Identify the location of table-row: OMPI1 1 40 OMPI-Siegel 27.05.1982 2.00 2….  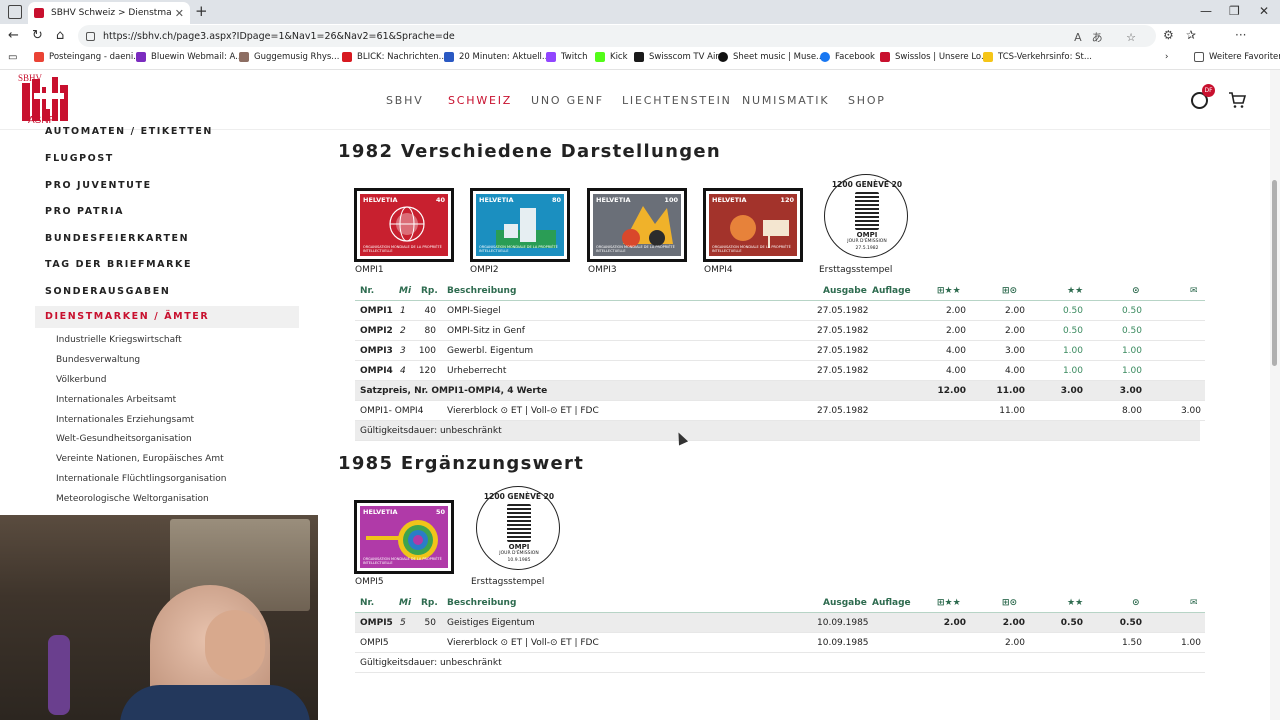
(780, 311).